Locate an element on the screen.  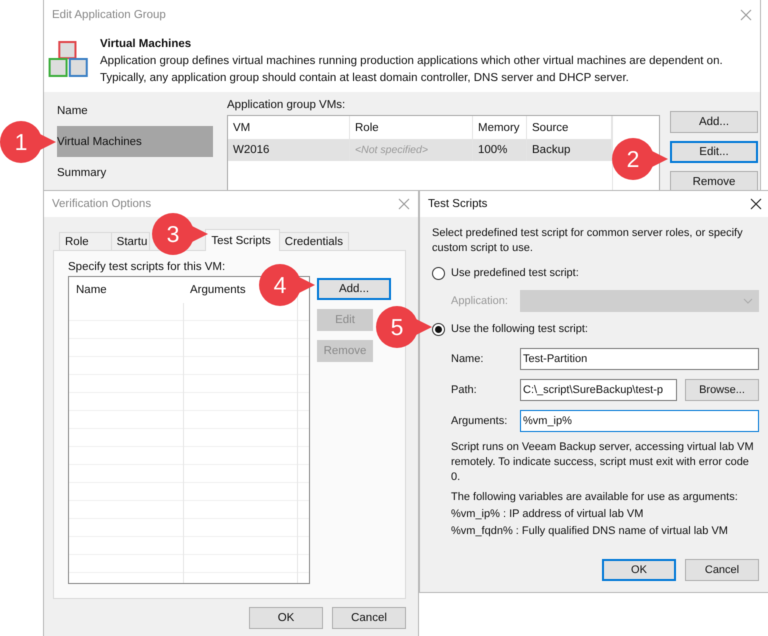
nav-item: Summary is located at coordinates (135, 172).